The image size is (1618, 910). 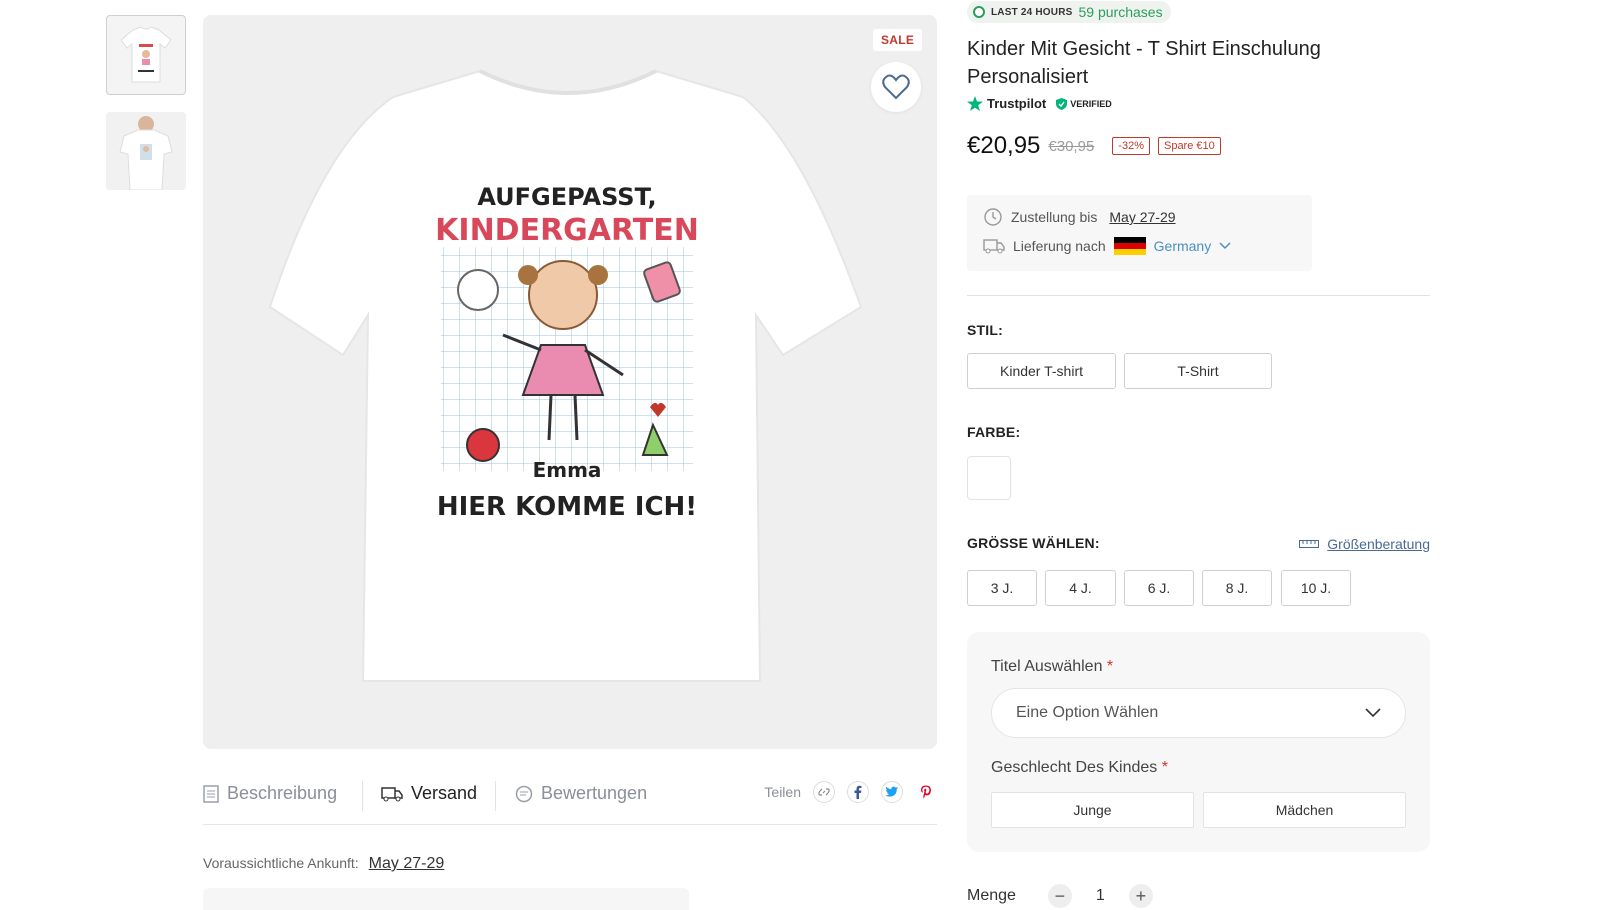 I want to click on size-option-4: 4 J., so click(x=1080, y=588).